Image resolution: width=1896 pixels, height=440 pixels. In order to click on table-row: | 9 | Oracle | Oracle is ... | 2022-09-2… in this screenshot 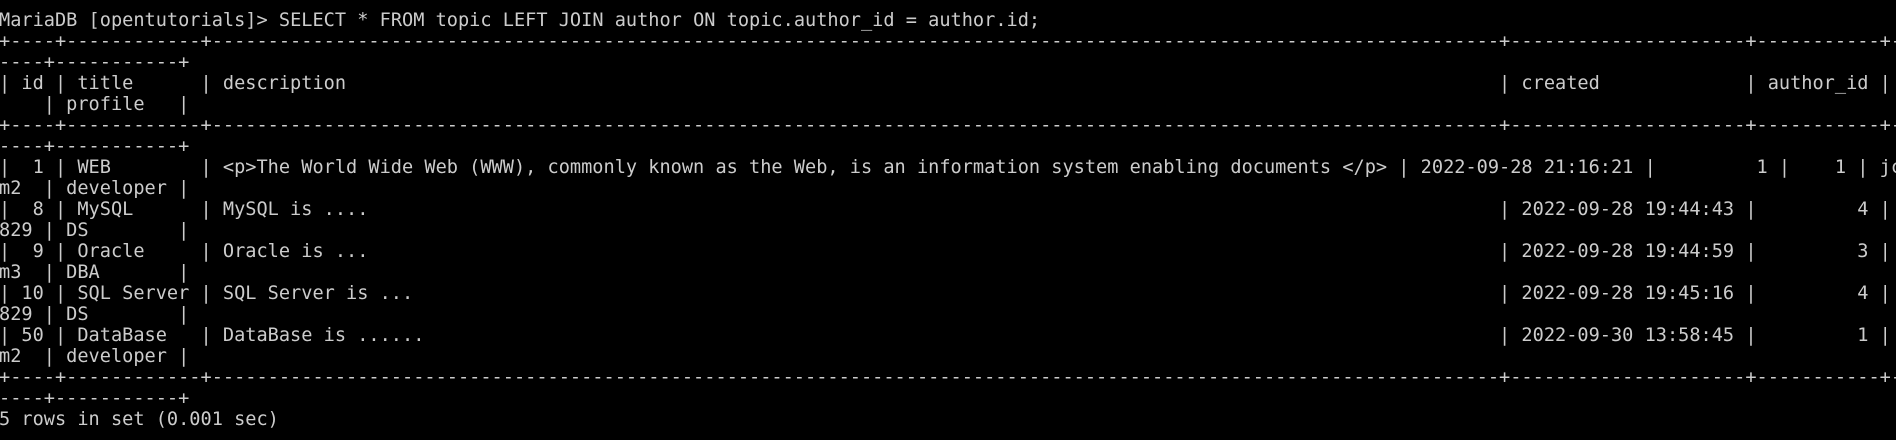, I will do `click(948, 251)`.